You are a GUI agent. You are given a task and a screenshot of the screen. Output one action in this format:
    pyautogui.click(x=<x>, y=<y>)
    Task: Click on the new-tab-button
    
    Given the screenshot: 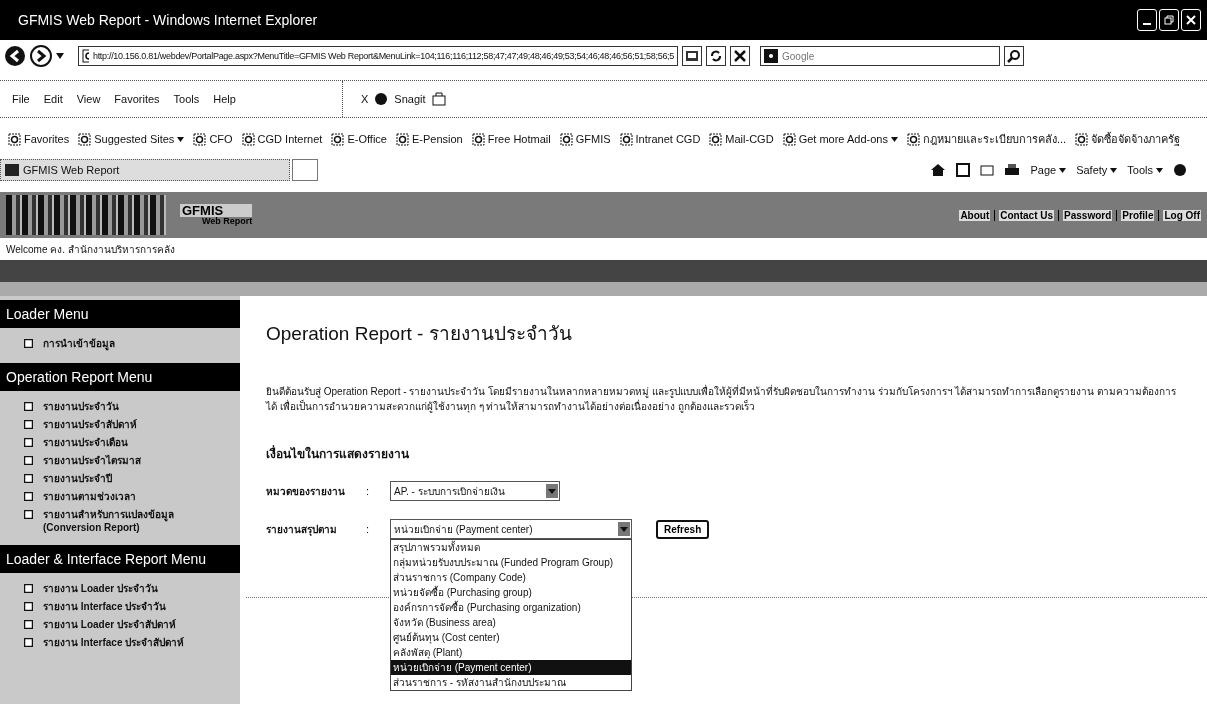 What is the action you would take?
    pyautogui.click(x=305, y=170)
    